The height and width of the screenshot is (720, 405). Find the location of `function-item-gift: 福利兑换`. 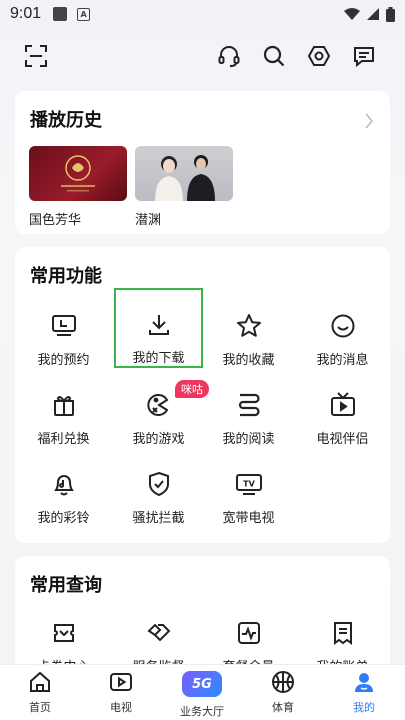

function-item-gift: 福利兑换 is located at coordinates (63, 420).